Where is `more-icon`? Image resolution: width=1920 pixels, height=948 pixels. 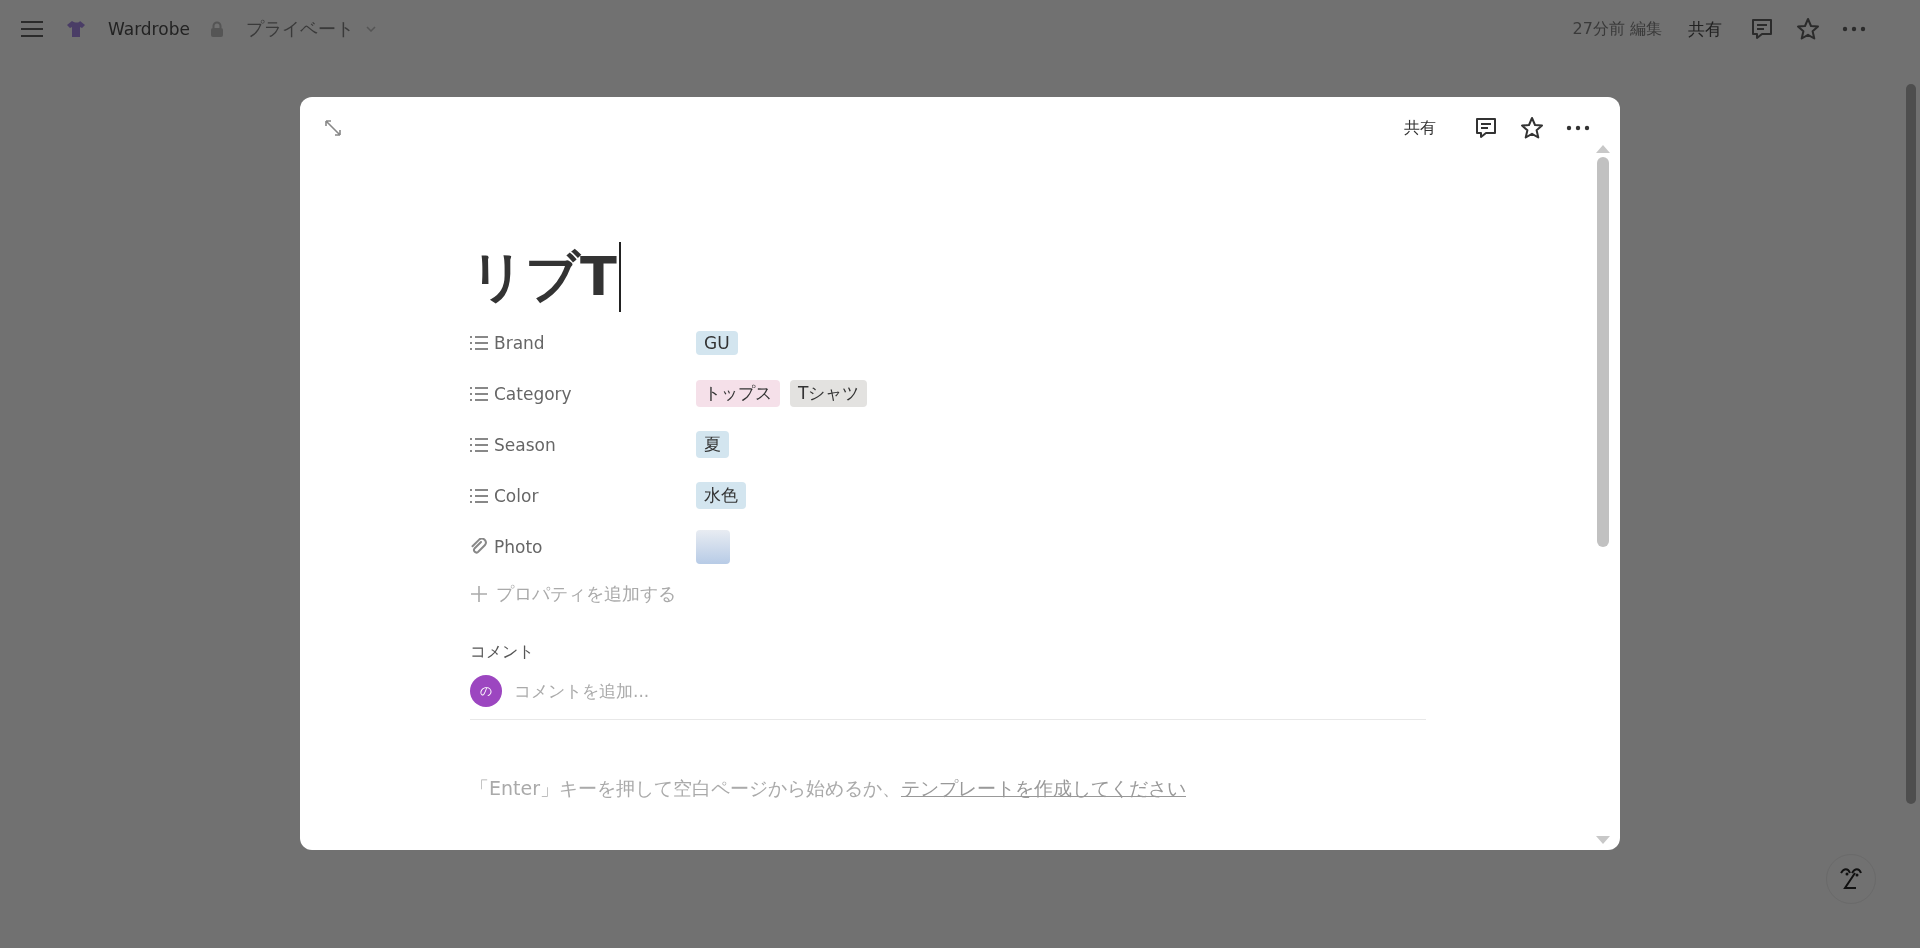
more-icon is located at coordinates (1578, 128).